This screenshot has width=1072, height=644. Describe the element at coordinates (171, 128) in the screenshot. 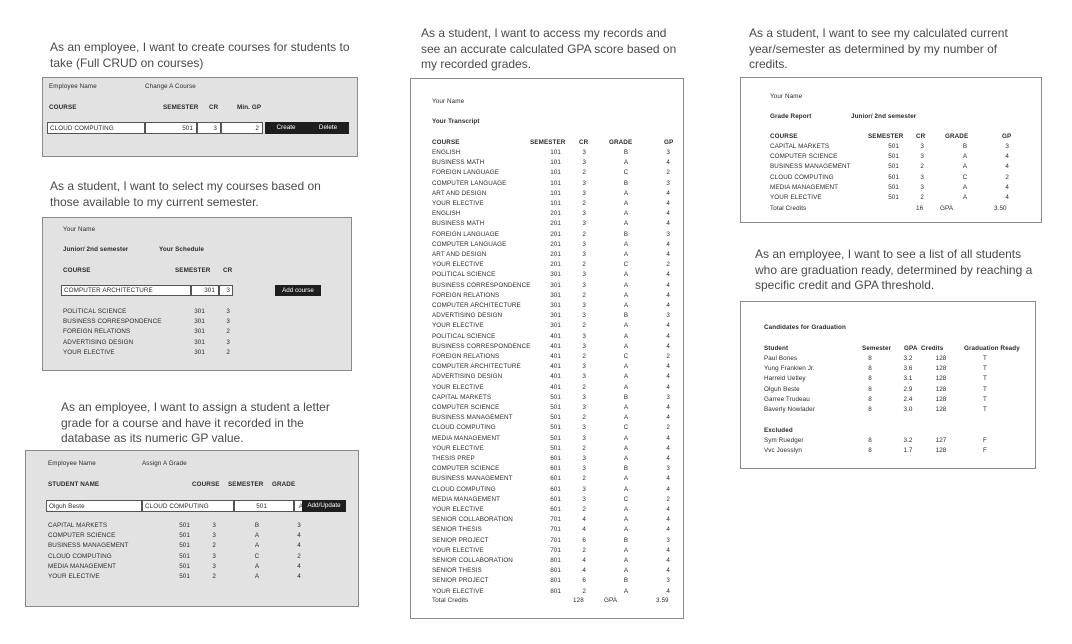

I see `semester-input: 501` at that location.